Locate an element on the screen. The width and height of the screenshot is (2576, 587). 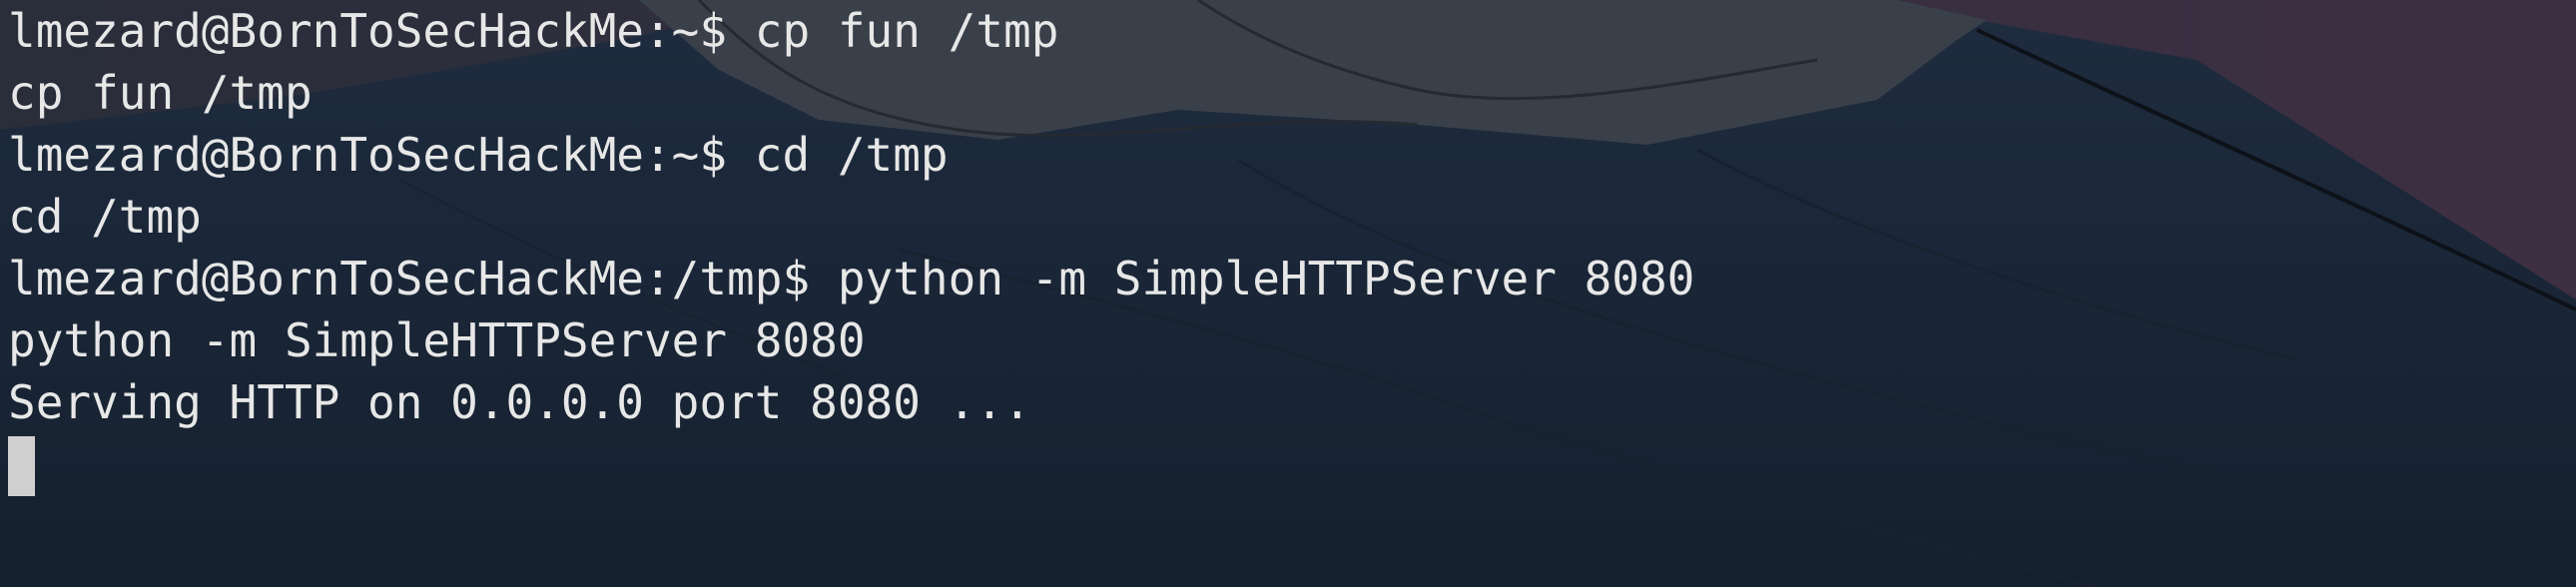
command-text: cd /tmp is located at coordinates (851, 155).